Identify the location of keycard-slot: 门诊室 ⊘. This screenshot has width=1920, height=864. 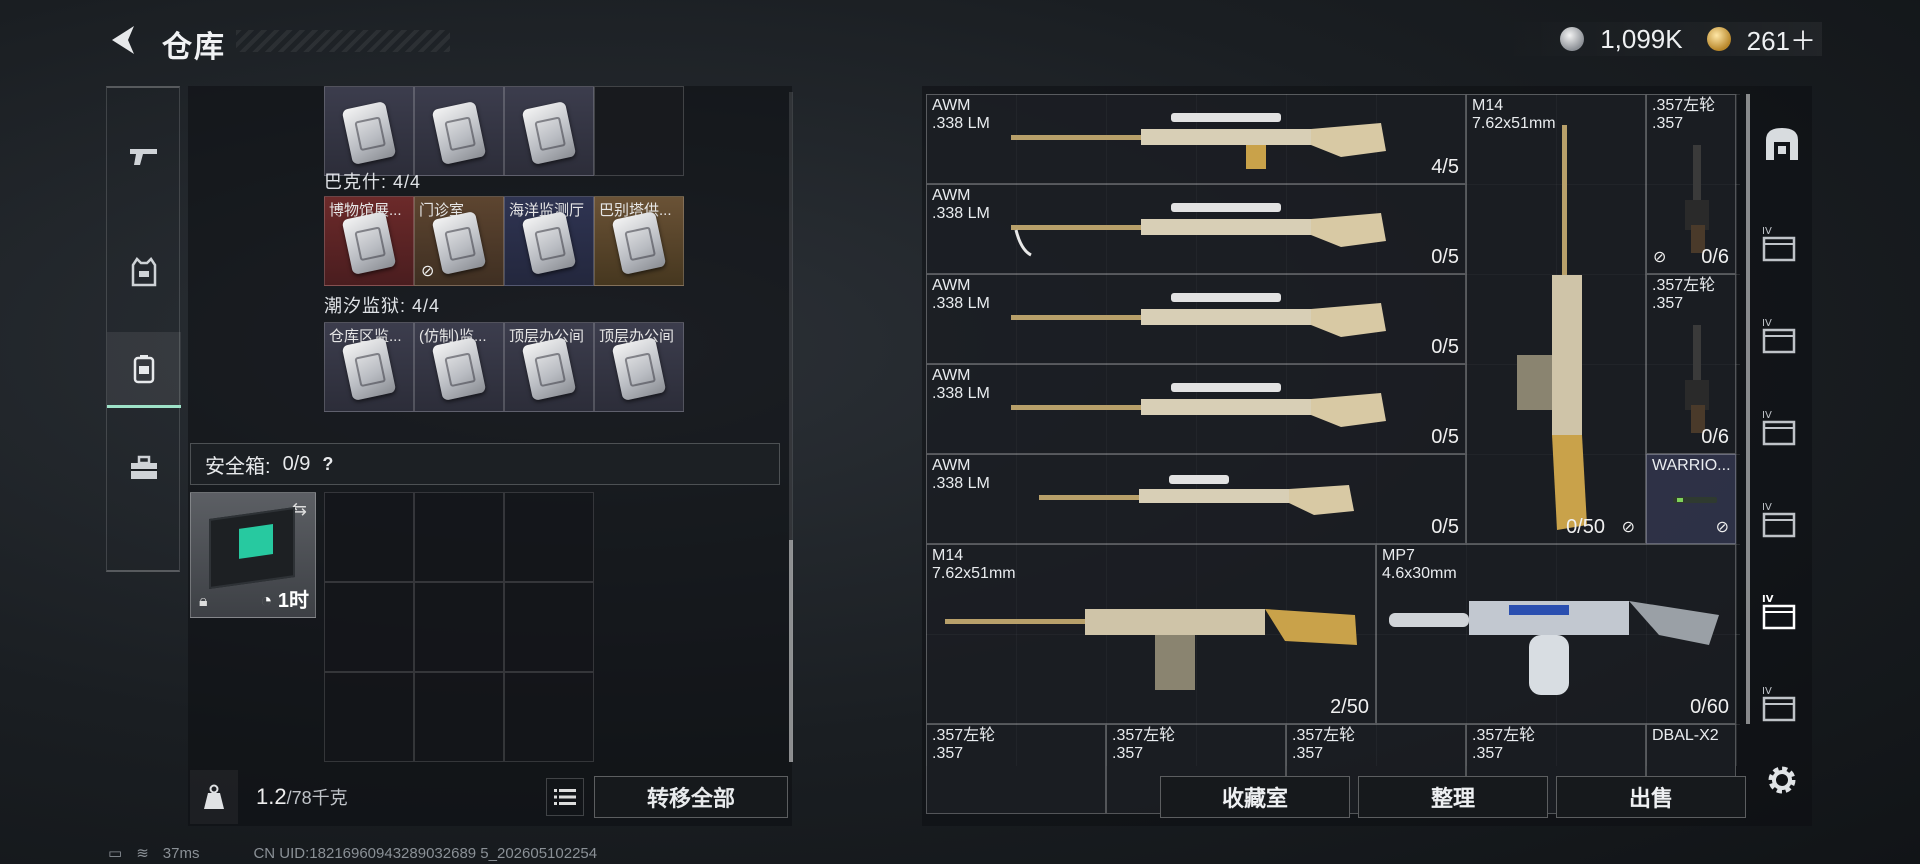
(459, 241).